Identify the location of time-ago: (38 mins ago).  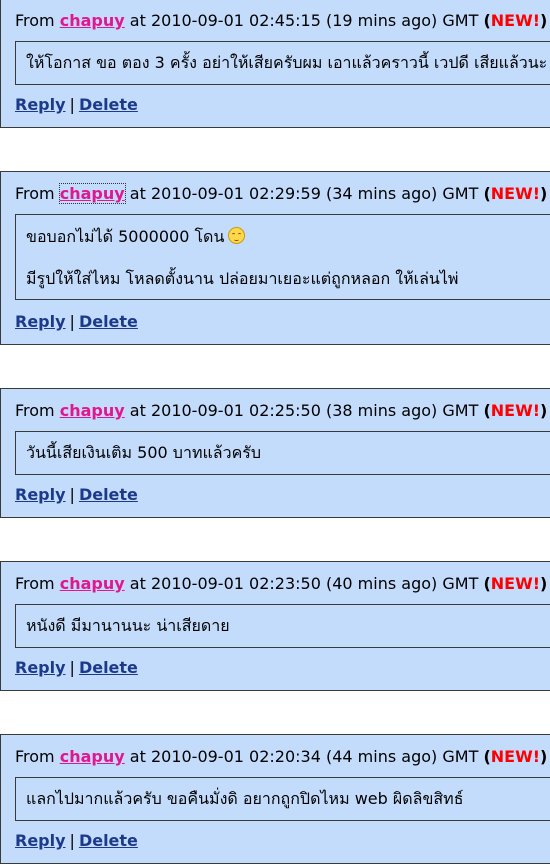
(381, 410).